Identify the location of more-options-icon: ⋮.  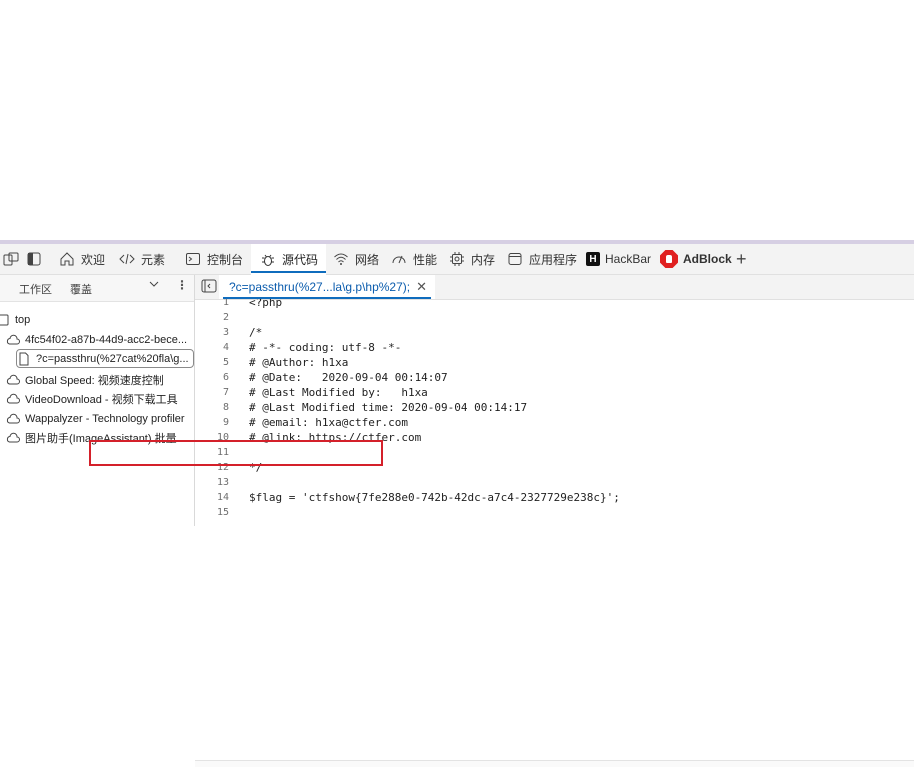
(182, 285).